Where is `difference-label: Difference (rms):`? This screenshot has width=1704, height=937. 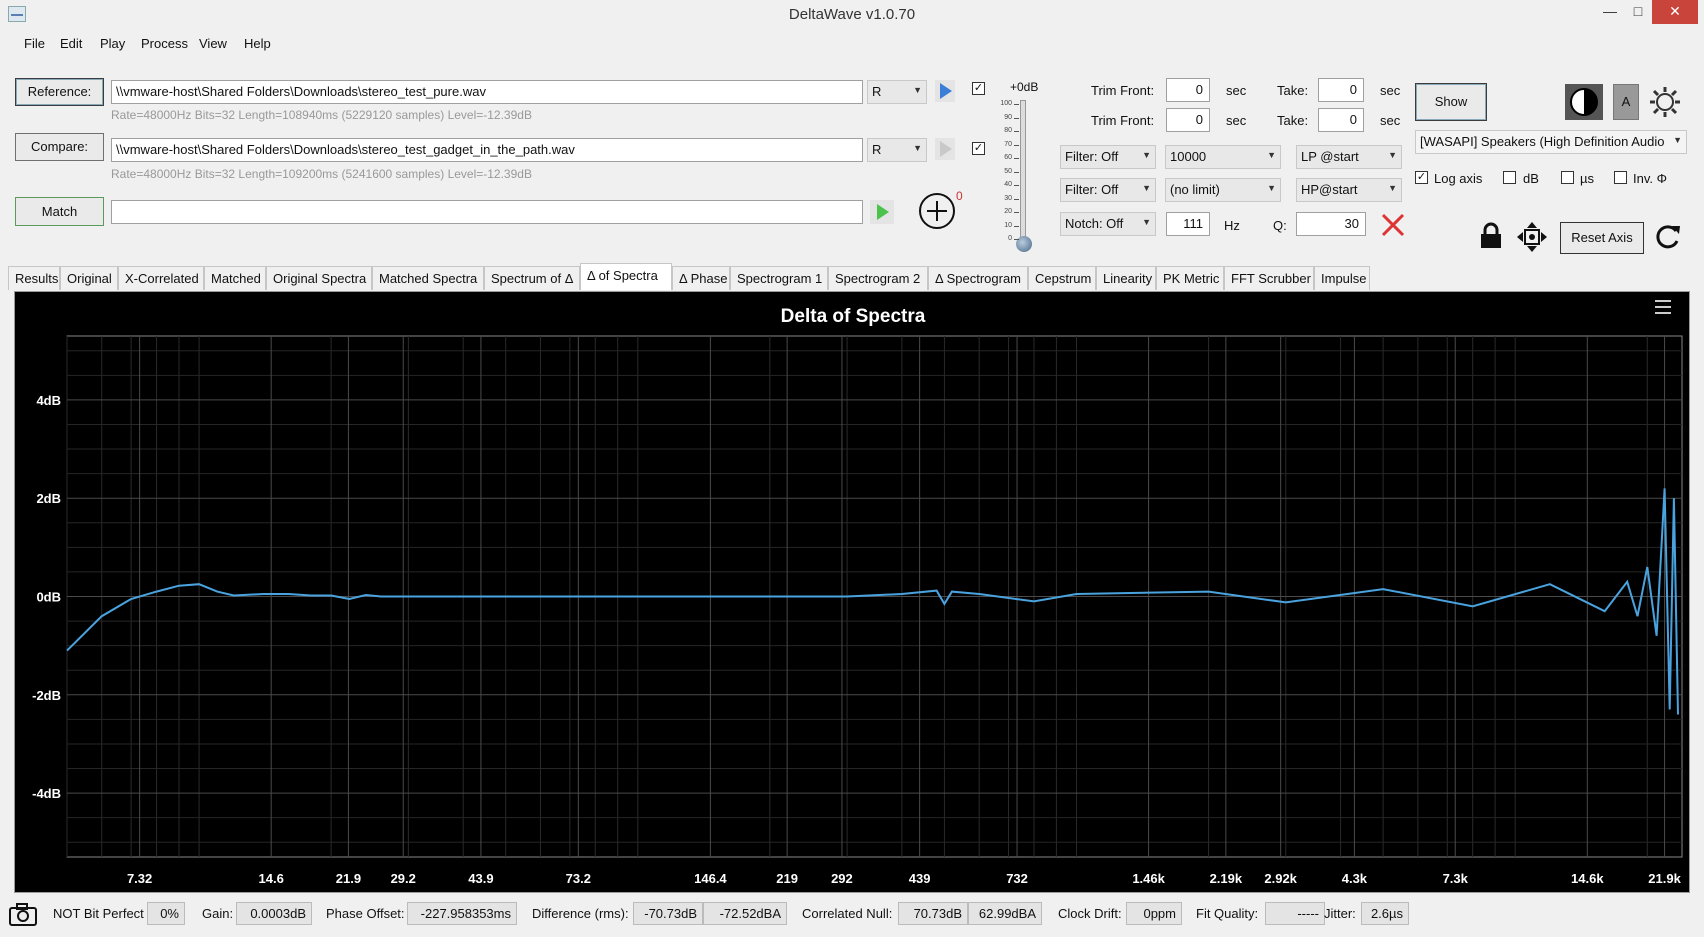
difference-label: Difference (rms): is located at coordinates (580, 913).